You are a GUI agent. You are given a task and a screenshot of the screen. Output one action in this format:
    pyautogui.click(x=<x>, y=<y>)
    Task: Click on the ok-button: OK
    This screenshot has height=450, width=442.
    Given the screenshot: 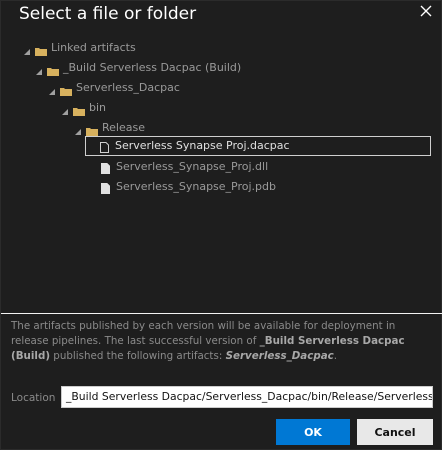 What is the action you would take?
    pyautogui.click(x=313, y=432)
    